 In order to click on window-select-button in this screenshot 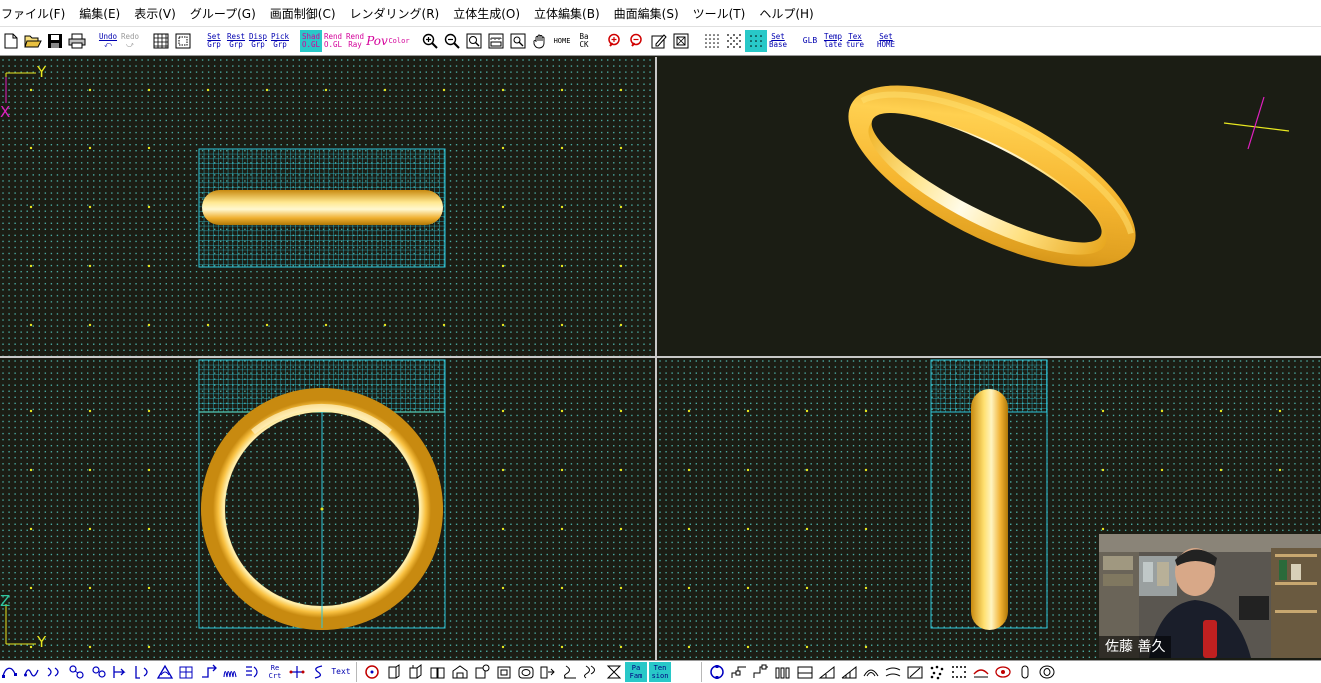, I will do `click(183, 41)`.